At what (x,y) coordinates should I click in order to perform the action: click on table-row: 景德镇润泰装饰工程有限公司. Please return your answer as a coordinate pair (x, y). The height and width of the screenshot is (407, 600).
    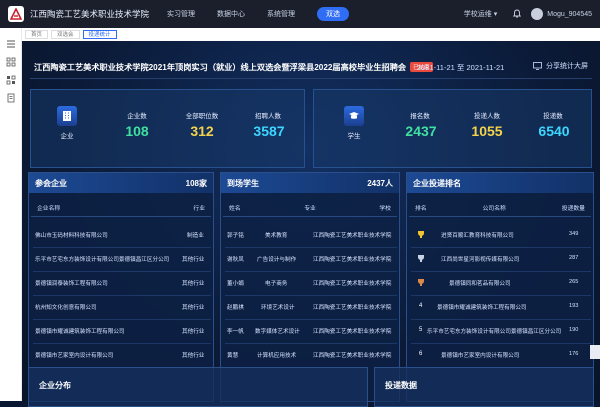
    Looking at the image, I should click on (71, 283).